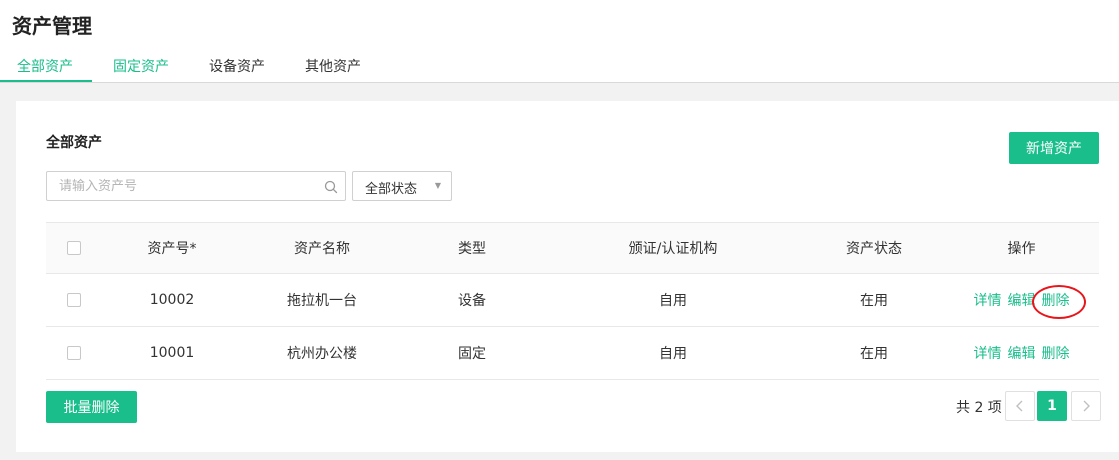 The height and width of the screenshot is (460, 1119). What do you see at coordinates (1052, 406) in the screenshot?
I see `page-number-button: 1` at bounding box center [1052, 406].